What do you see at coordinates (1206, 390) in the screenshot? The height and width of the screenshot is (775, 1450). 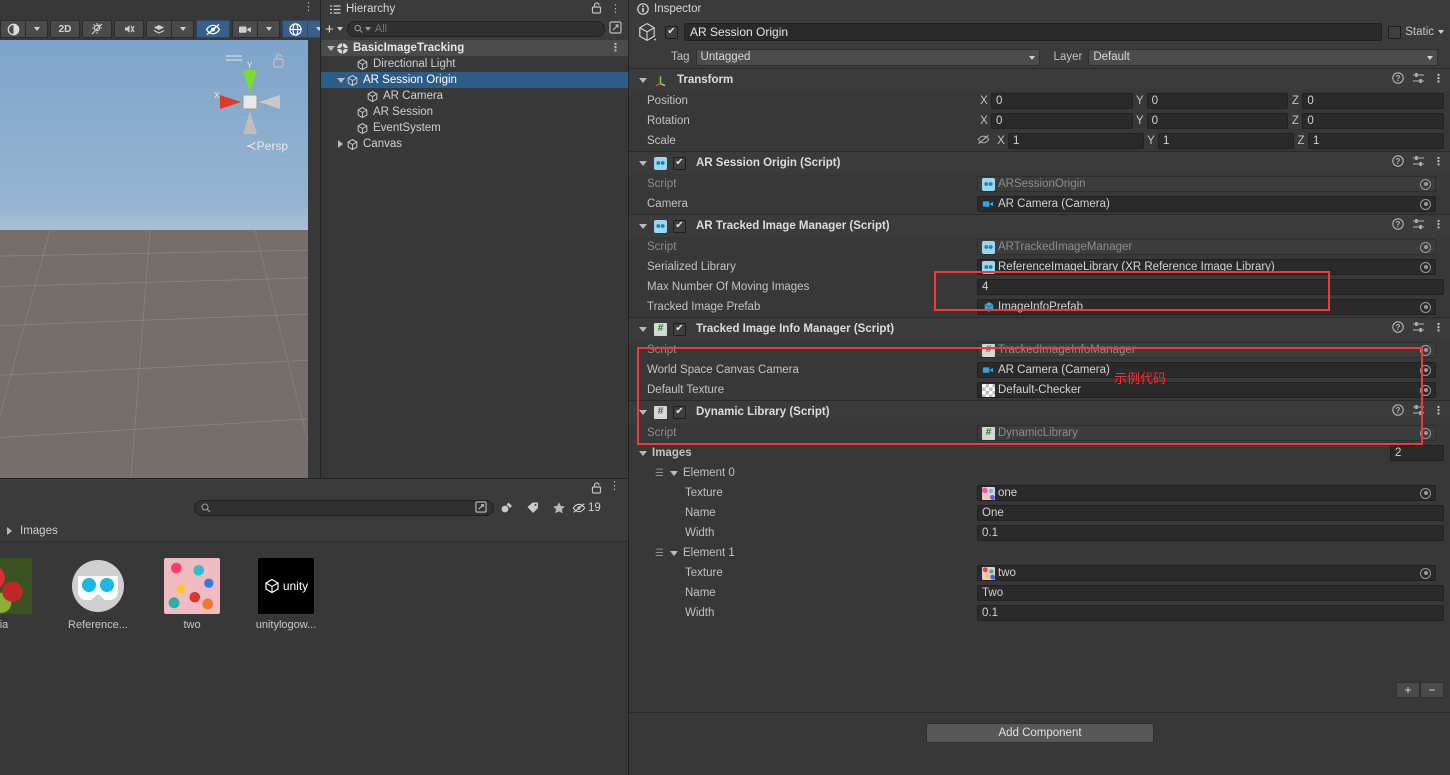 I see `object-field: Default-Checker` at bounding box center [1206, 390].